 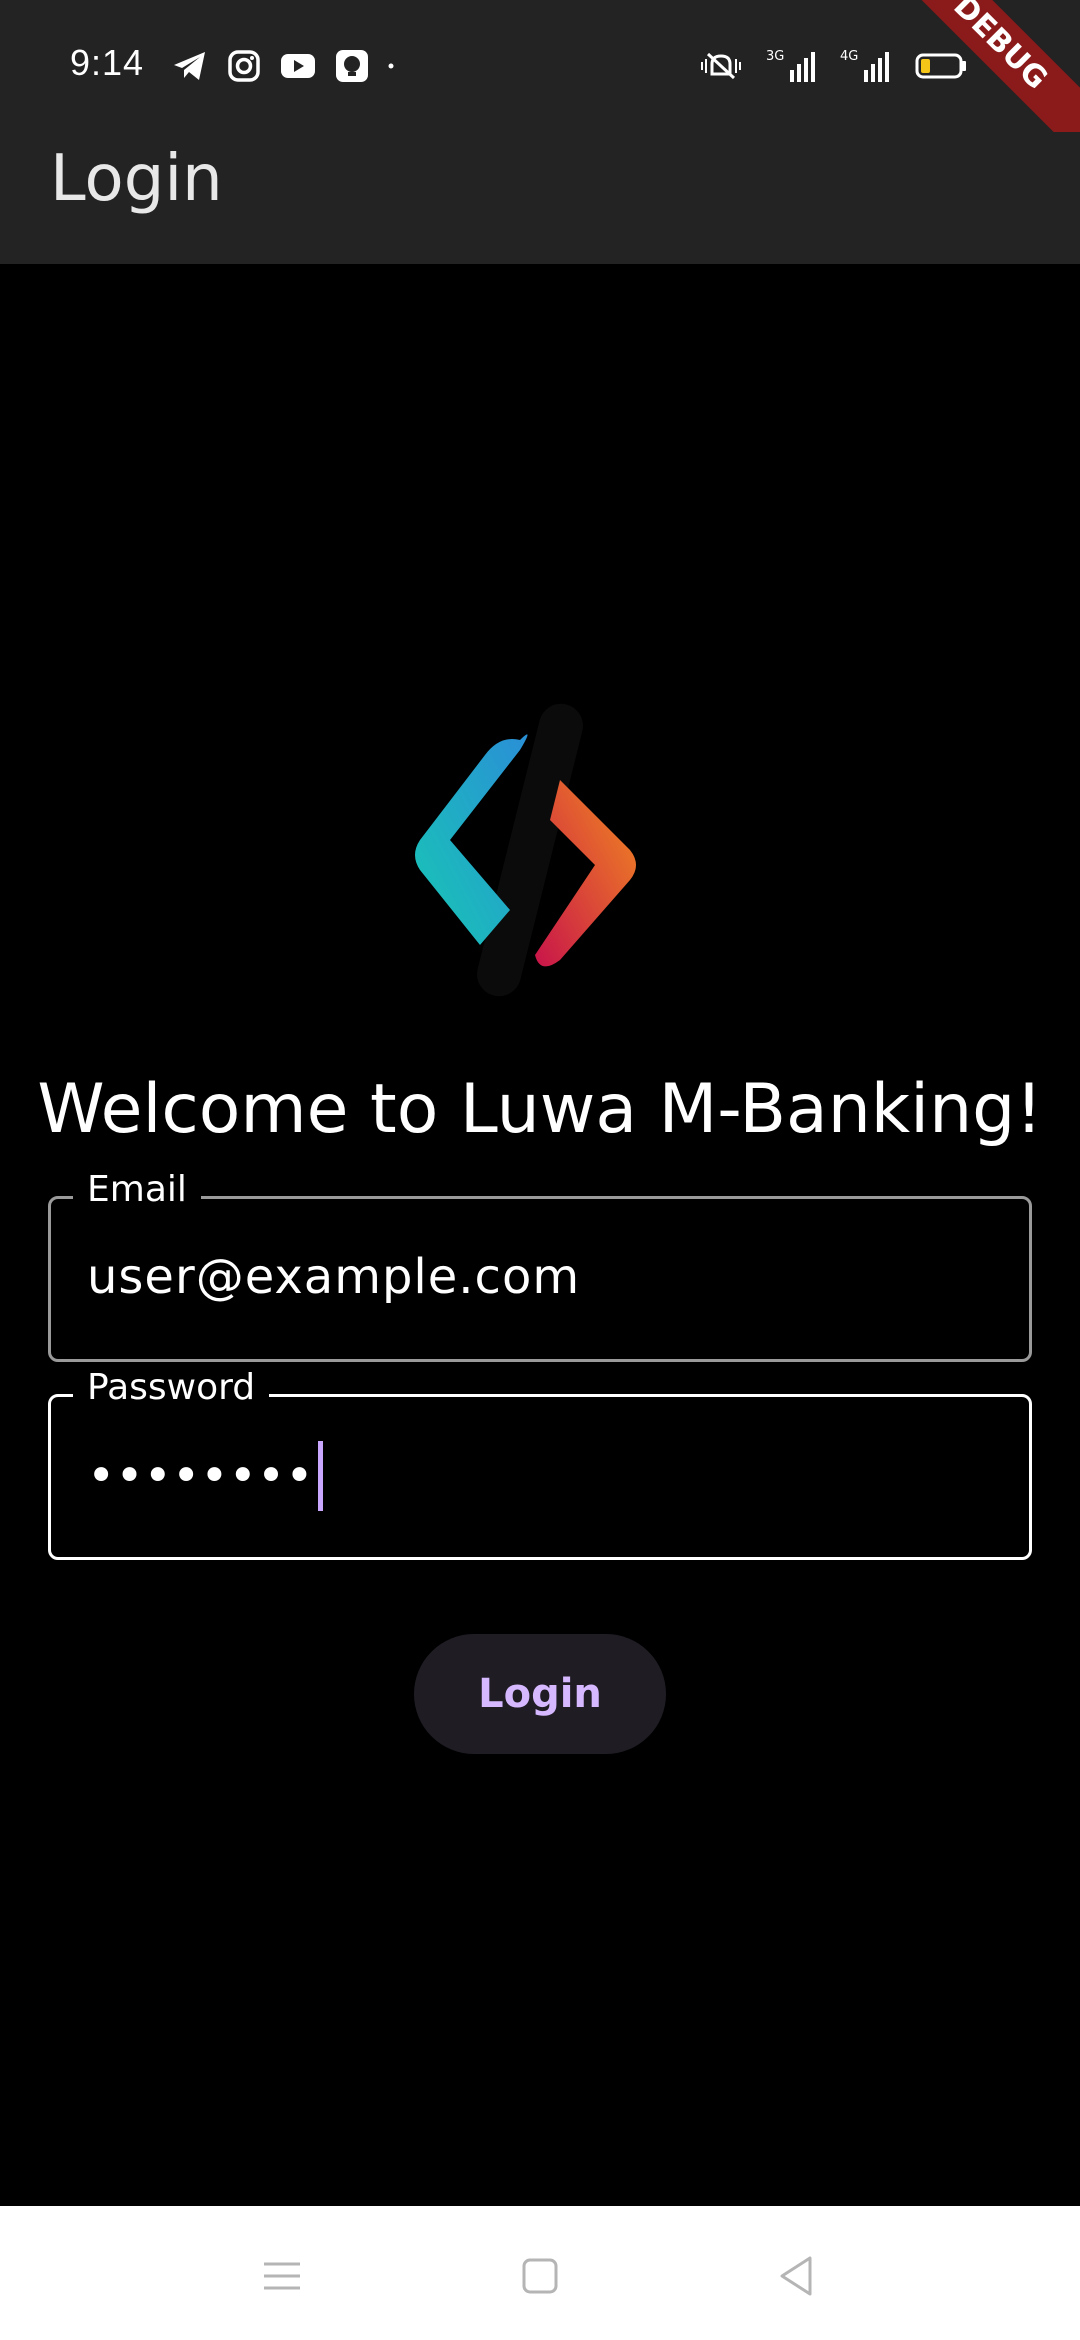 What do you see at coordinates (790, 65) in the screenshot?
I see `signal-3g-icon: 3G` at bounding box center [790, 65].